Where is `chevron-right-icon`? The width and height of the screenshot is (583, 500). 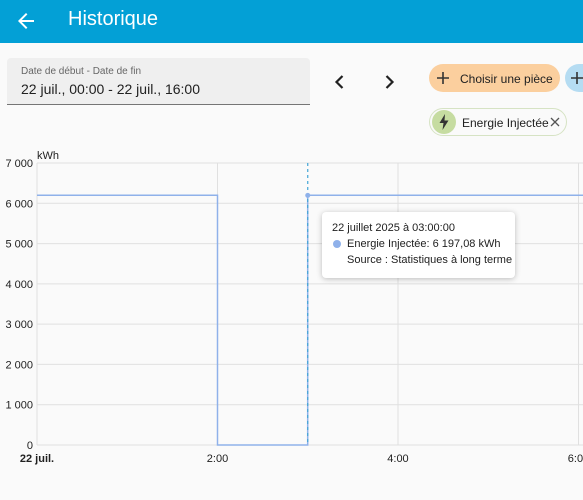 chevron-right-icon is located at coordinates (389, 82).